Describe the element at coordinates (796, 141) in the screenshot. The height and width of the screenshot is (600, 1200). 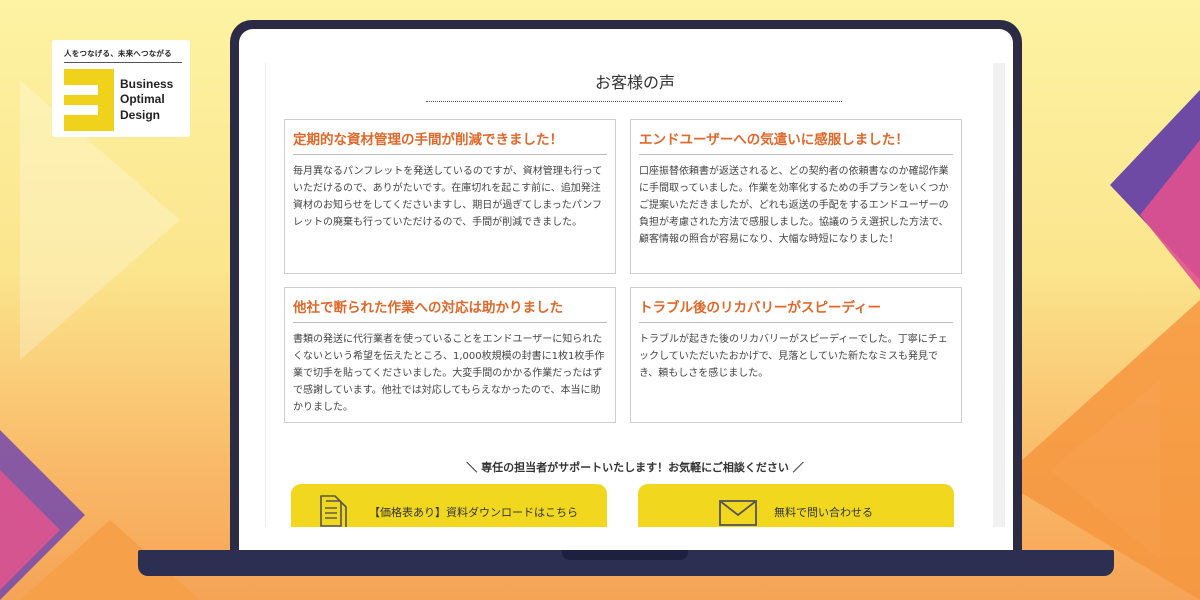
I see `testimonial-title: エンドユーザーへの気遣いに感服しました！` at that location.